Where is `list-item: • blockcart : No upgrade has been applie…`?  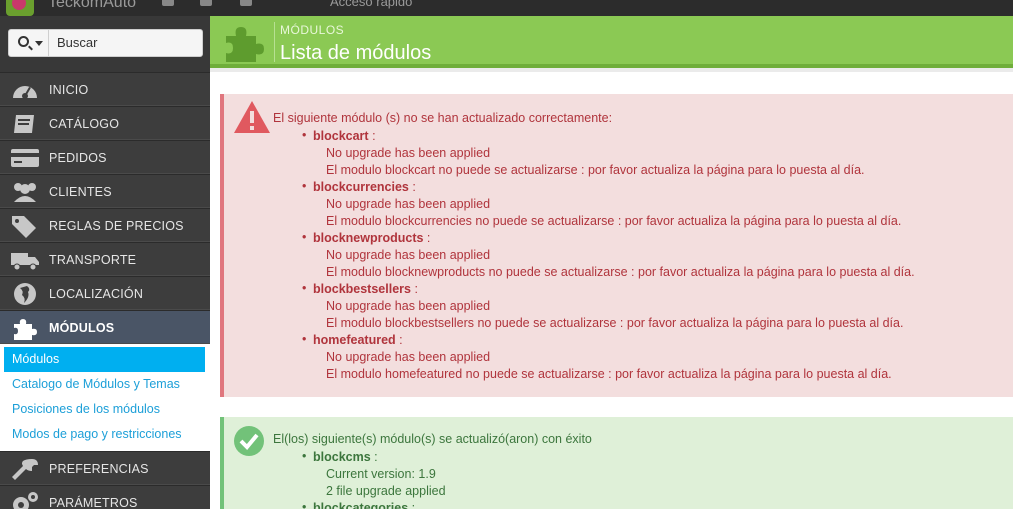
list-item: • blockcart : No upgrade has been applie… is located at coordinates (608, 153).